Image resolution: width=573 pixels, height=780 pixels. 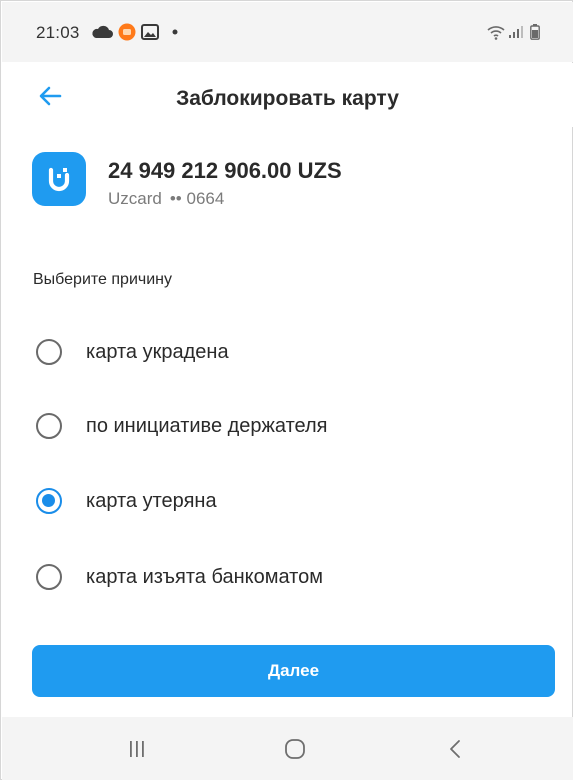 I want to click on card-masked-number: •• 0664, so click(x=197, y=198).